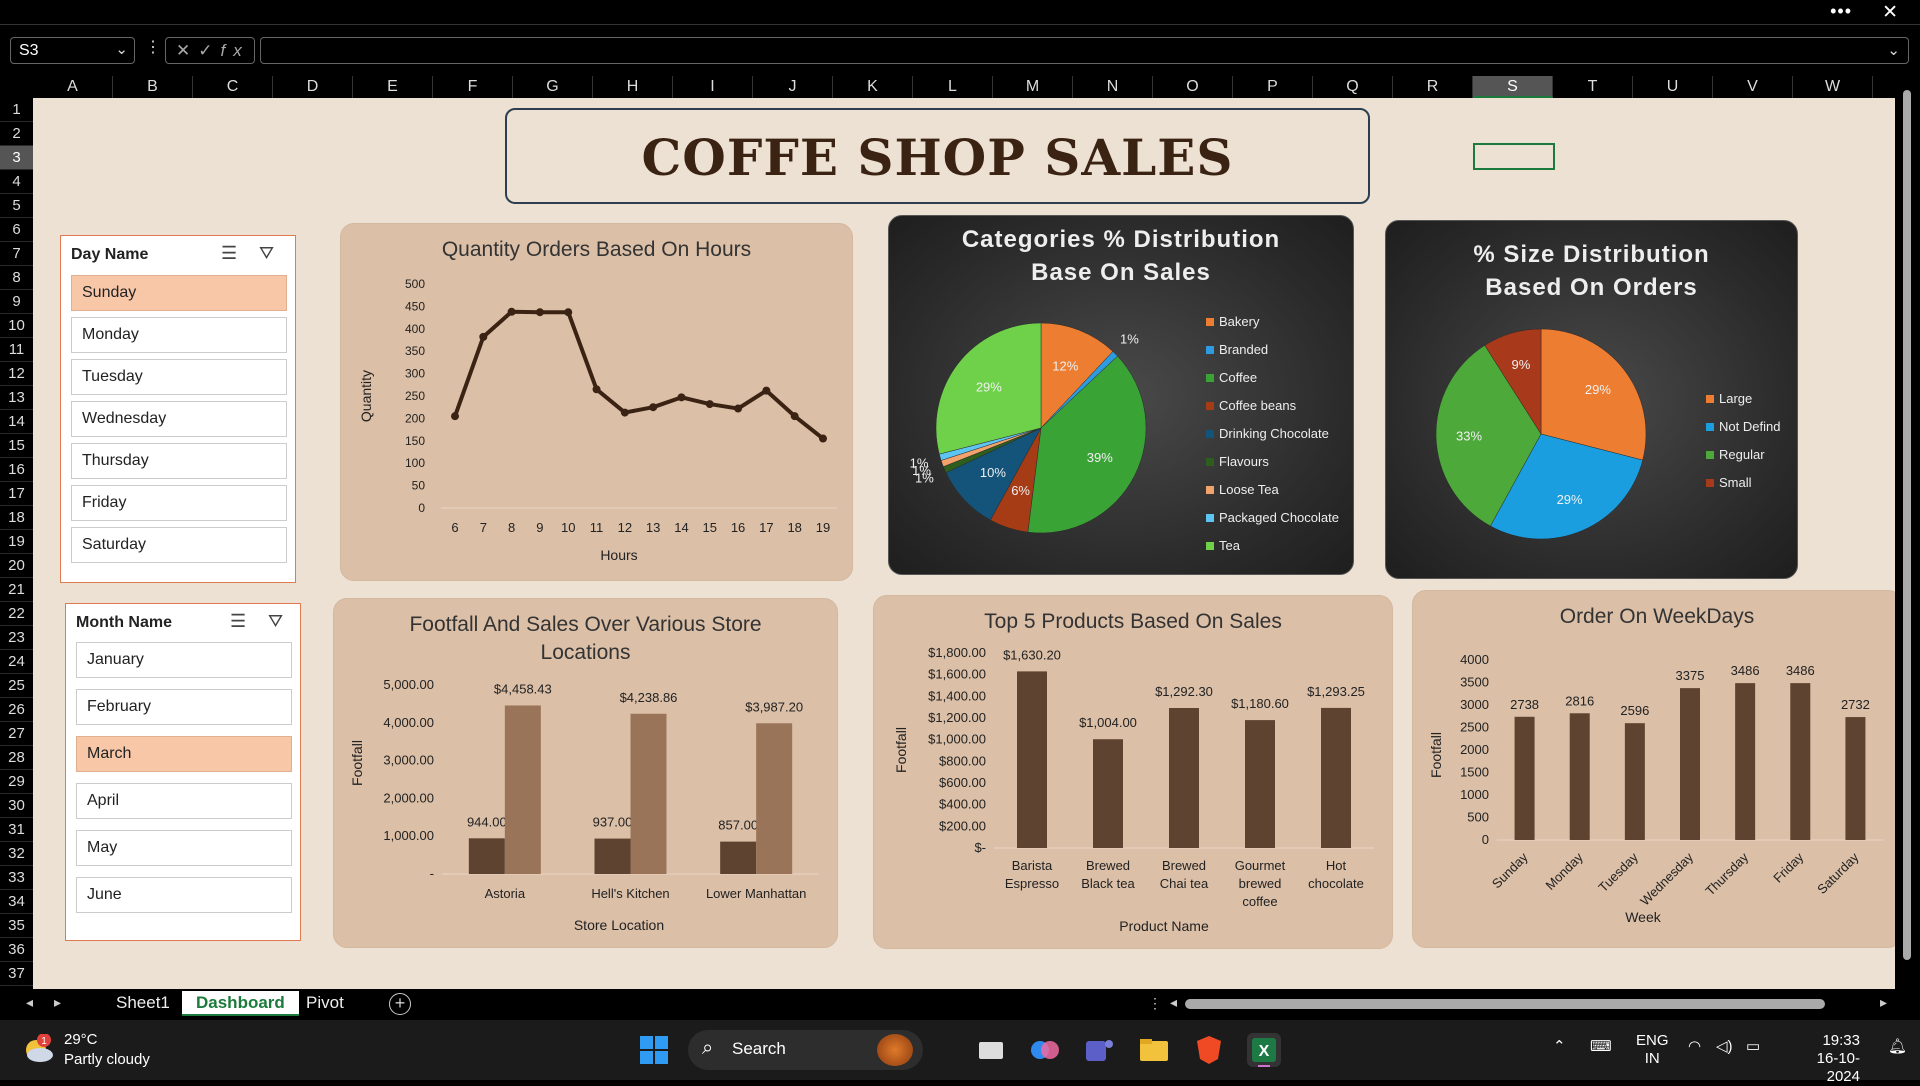  What do you see at coordinates (184, 660) in the screenshot?
I see `slicer-item-january: January` at bounding box center [184, 660].